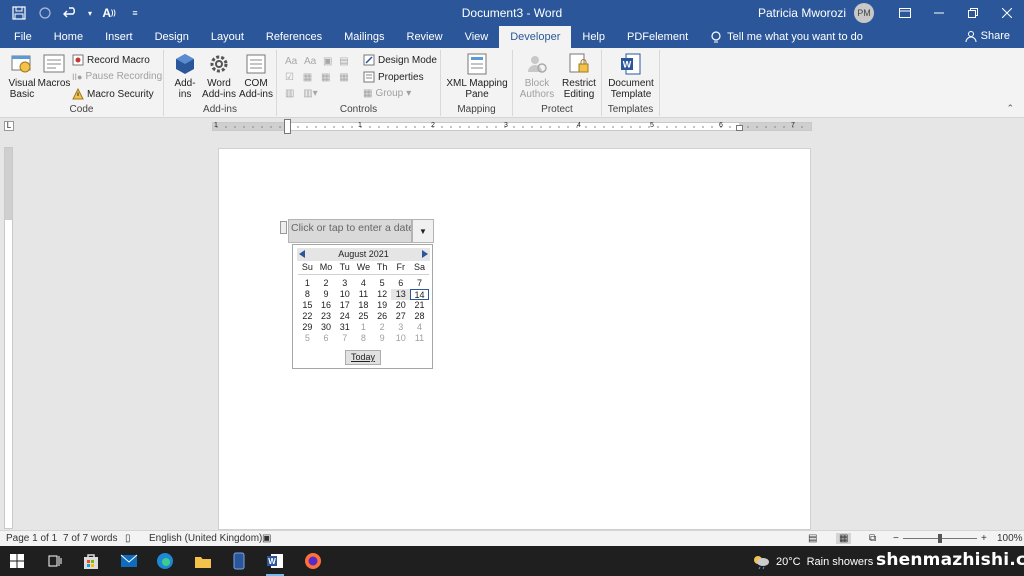 This screenshot has height=576, width=1024. I want to click on calendar-day: 26, so click(382, 316).